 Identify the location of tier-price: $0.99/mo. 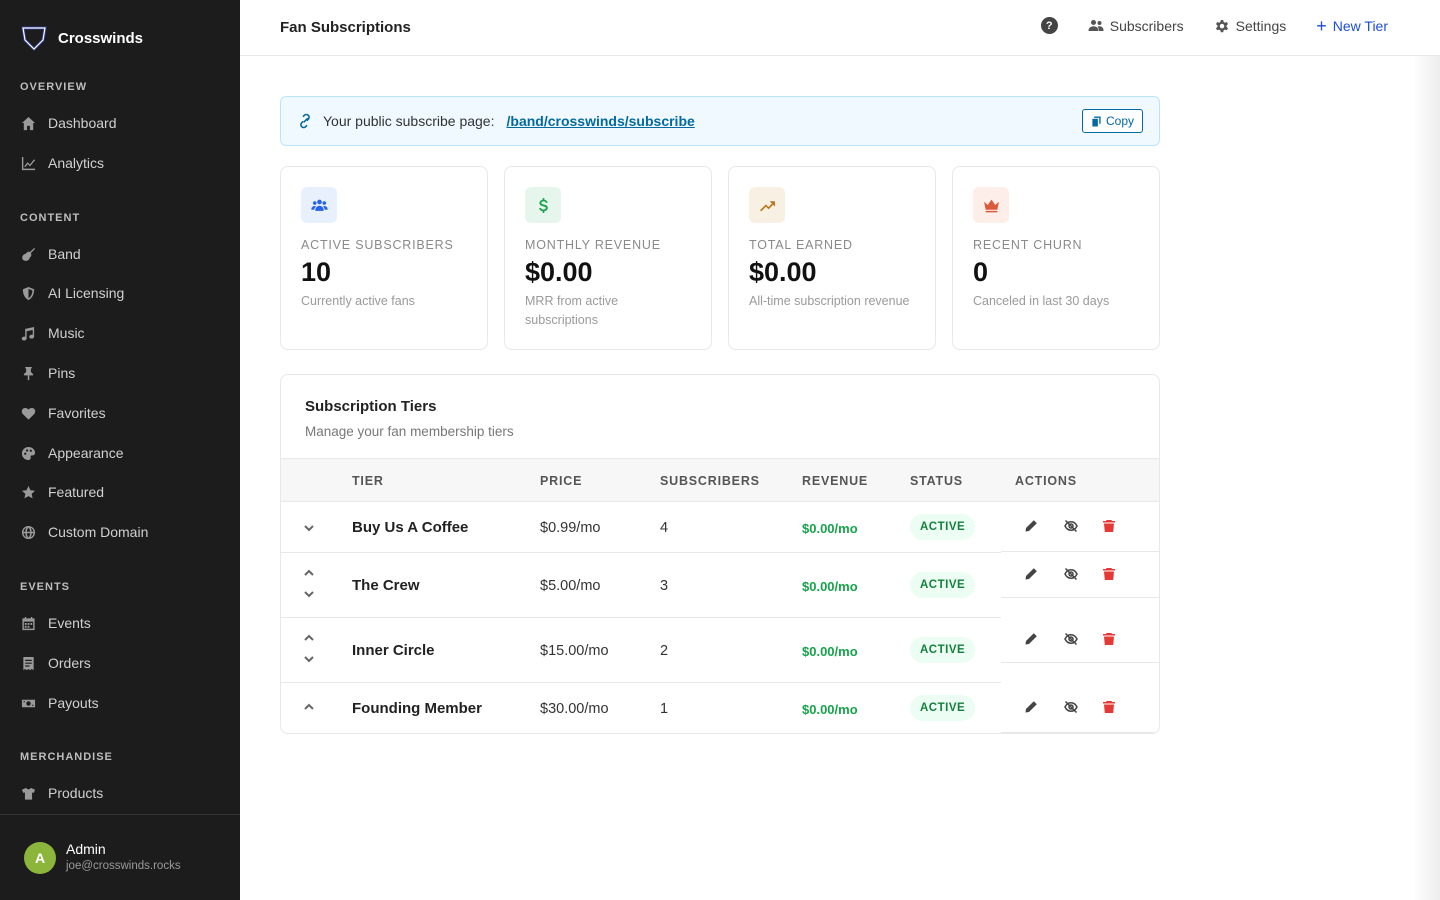
(570, 528).